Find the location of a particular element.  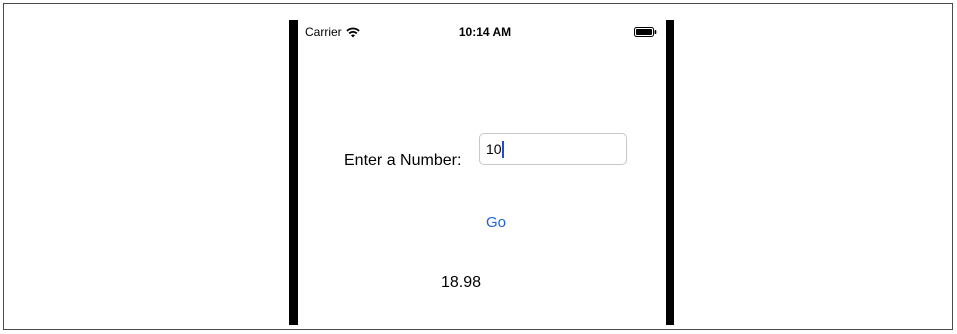

go-button: Go is located at coordinates (496, 222).